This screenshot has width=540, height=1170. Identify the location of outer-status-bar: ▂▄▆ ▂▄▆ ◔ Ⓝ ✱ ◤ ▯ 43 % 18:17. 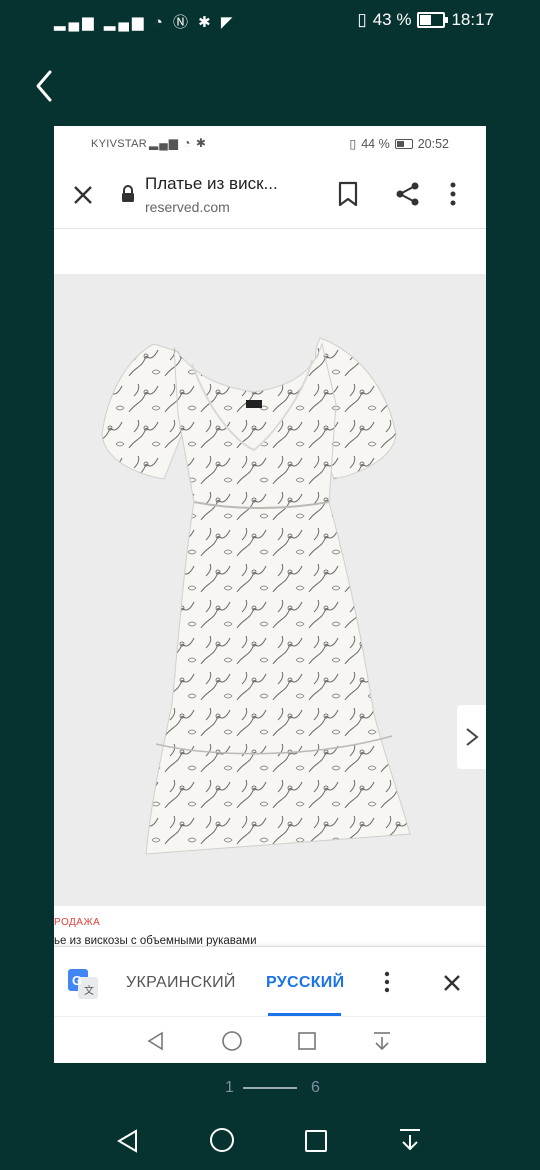
(270, 21).